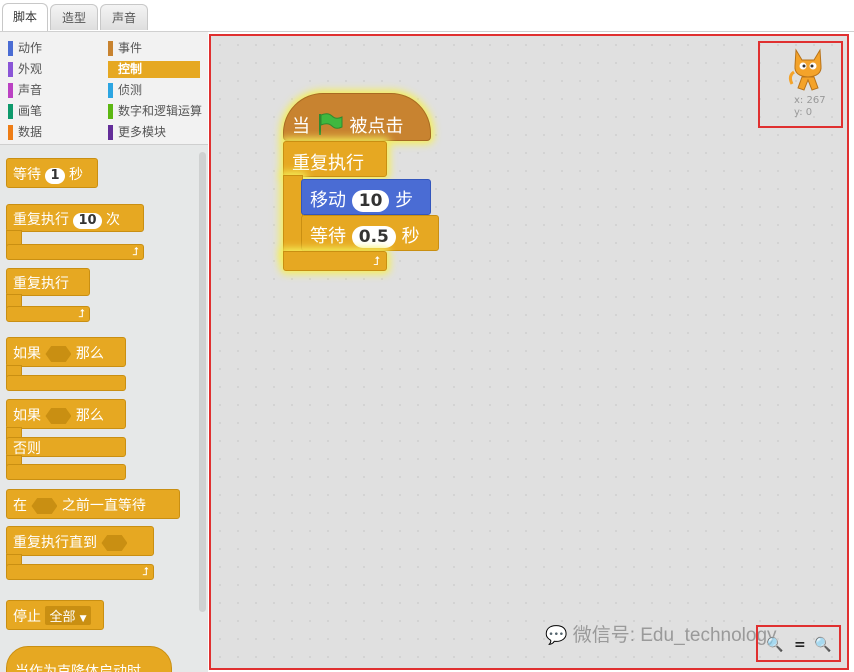 The width and height of the screenshot is (854, 672). I want to click on palette-if-foot, so click(66, 383).